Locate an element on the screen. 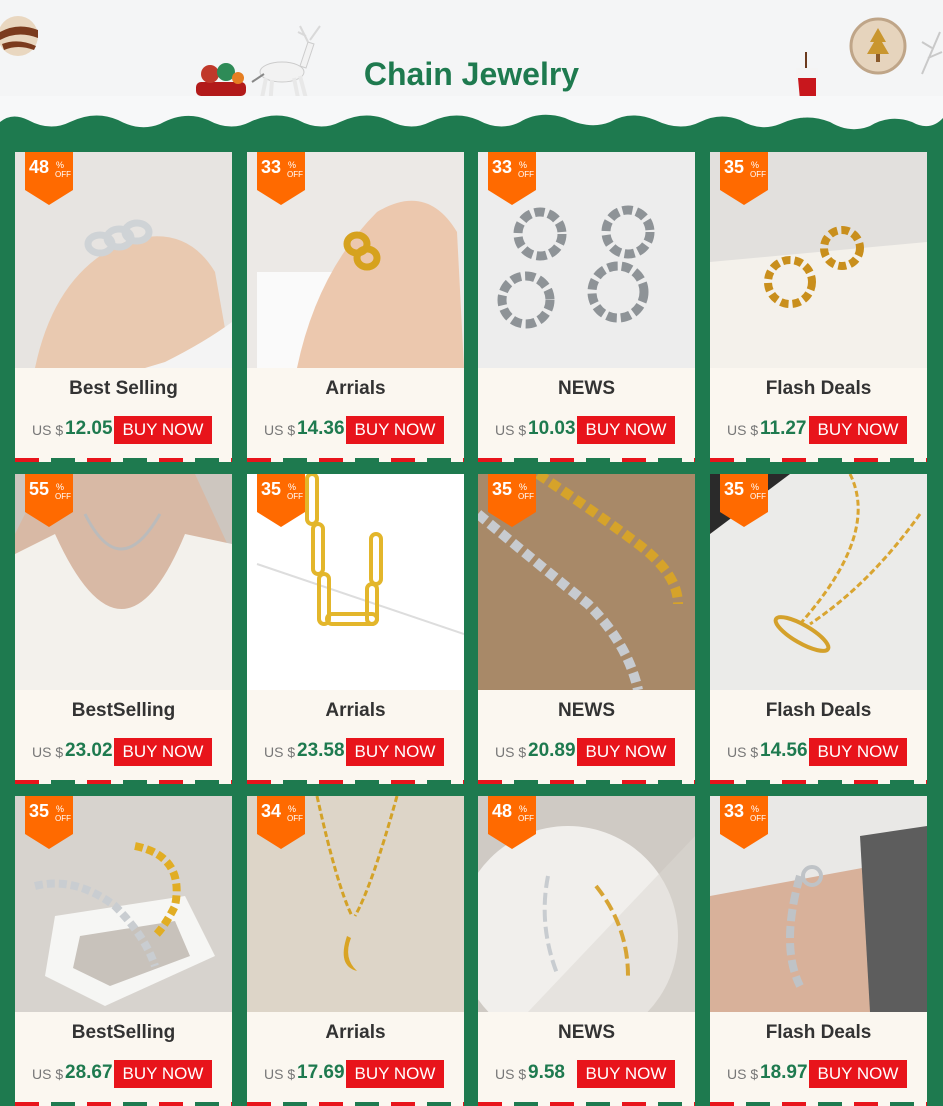  price-row: US $ 23.02 BUY NOW is located at coordinates (123, 752).